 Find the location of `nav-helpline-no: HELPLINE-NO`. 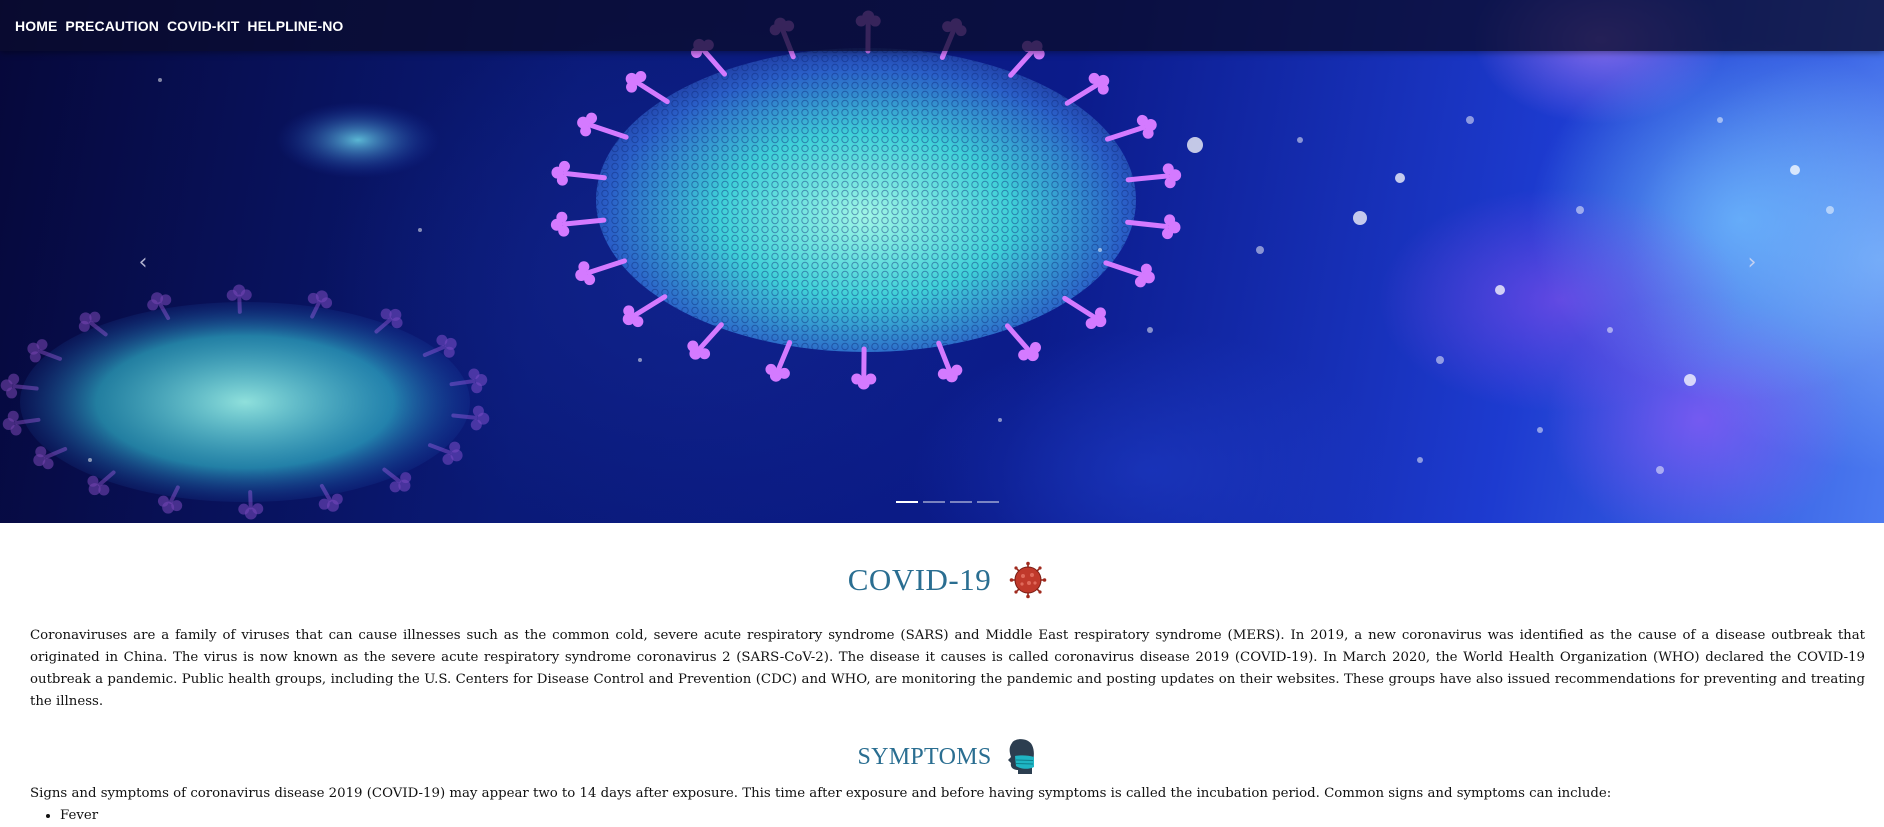

nav-helpline-no: HELPLINE-NO is located at coordinates (295, 26).